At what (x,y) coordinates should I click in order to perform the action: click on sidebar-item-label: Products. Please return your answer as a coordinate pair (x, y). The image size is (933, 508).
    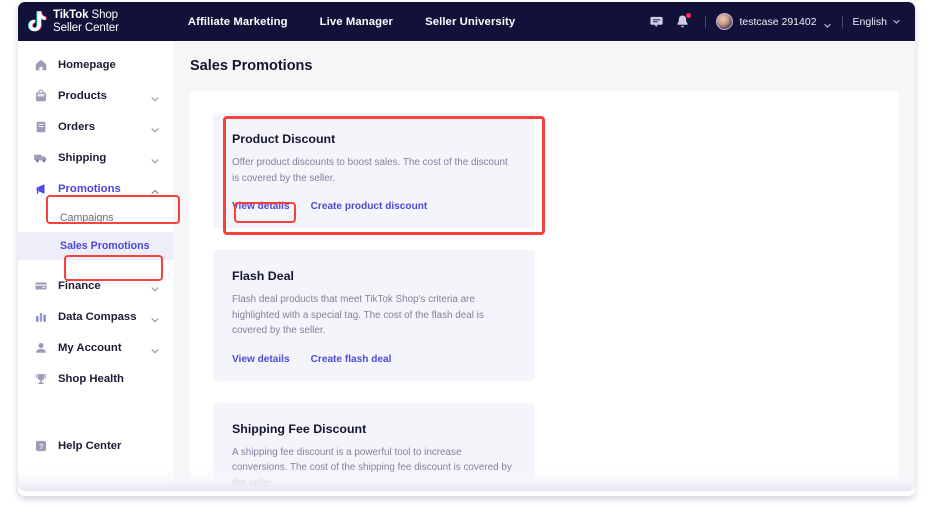
    Looking at the image, I should click on (82, 95).